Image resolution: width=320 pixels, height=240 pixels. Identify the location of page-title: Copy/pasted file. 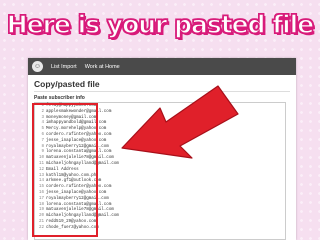
(67, 84).